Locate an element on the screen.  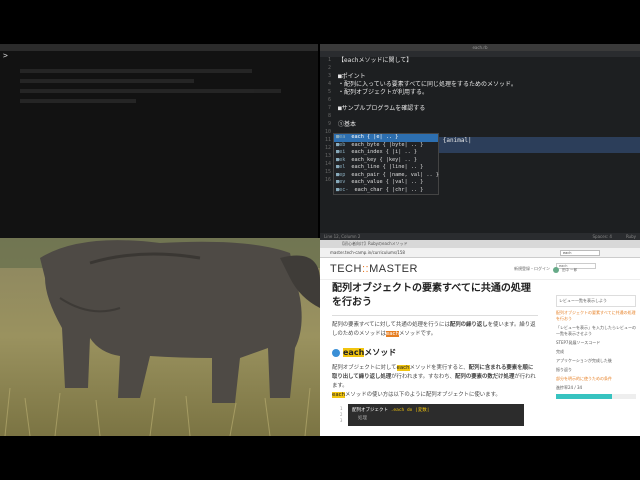
autocomplete-item: ■el each_line { |line| .. } is located at coordinates (386, 168).